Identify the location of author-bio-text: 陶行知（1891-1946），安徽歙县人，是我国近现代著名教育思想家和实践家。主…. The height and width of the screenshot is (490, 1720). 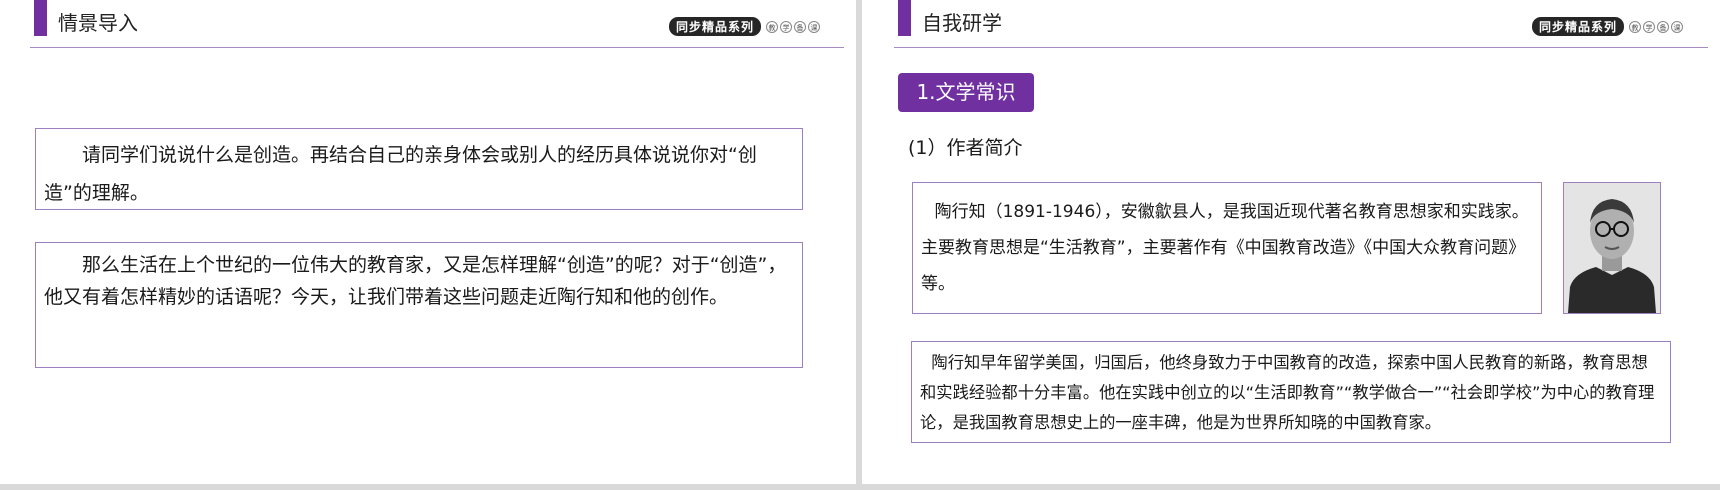
(1225, 248).